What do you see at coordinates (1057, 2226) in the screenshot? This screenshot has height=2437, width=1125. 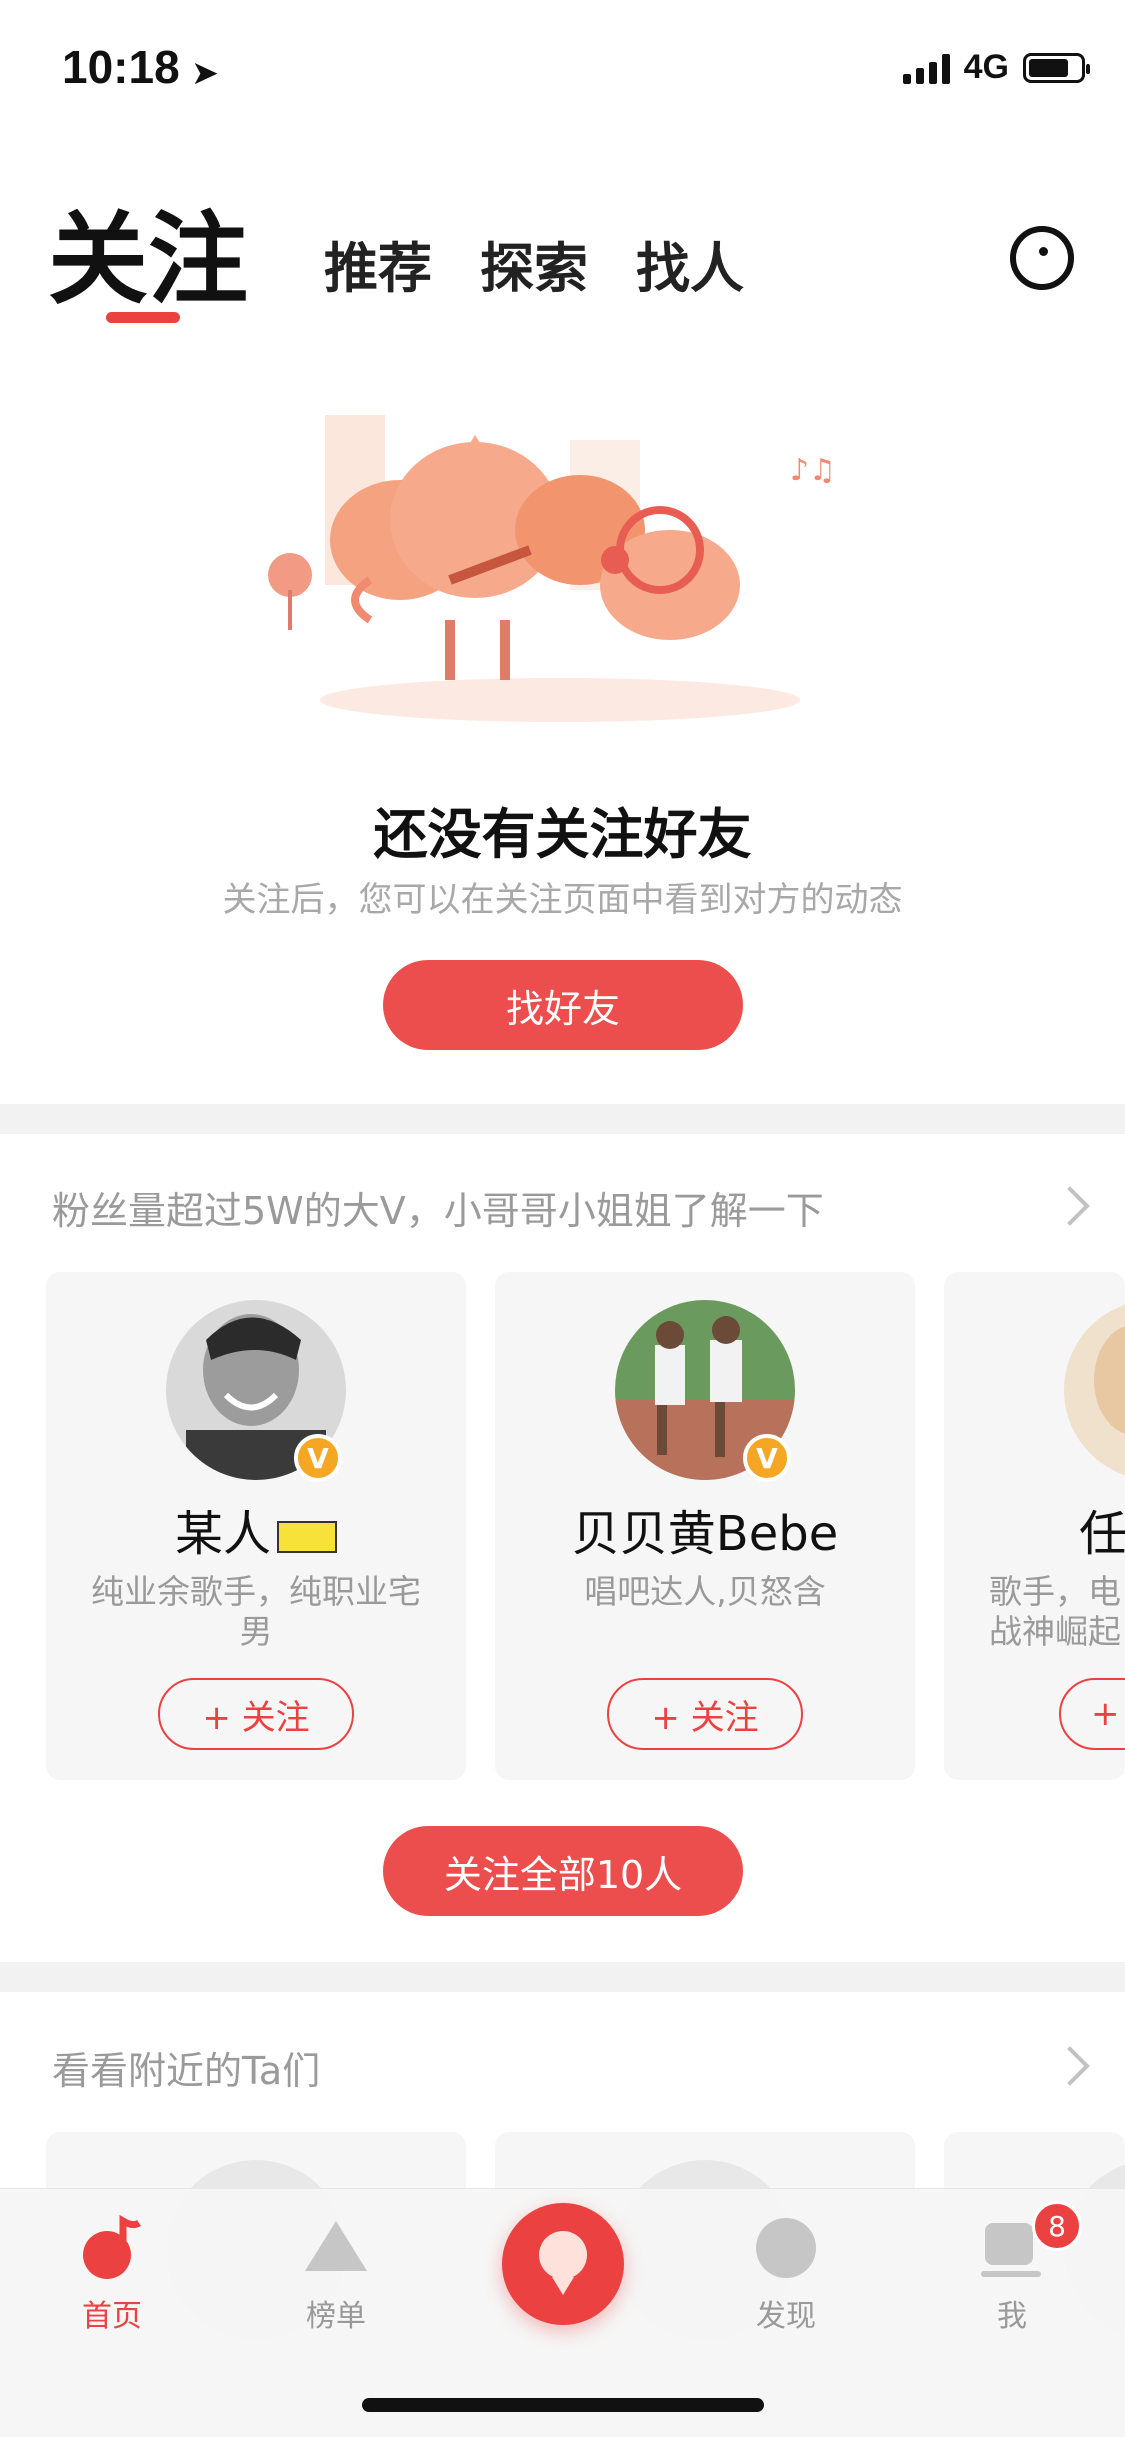 I see `notification-badge: 8` at bounding box center [1057, 2226].